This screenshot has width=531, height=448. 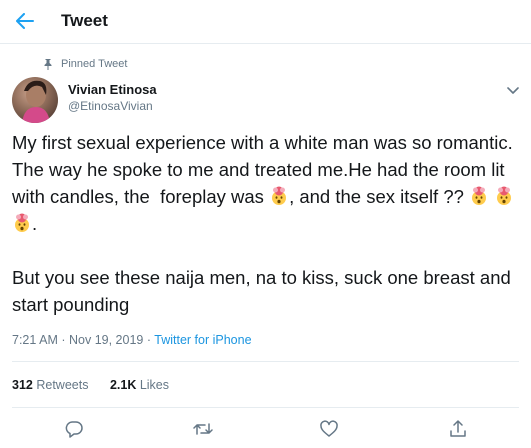 I want to click on back-button, so click(x=25, y=21).